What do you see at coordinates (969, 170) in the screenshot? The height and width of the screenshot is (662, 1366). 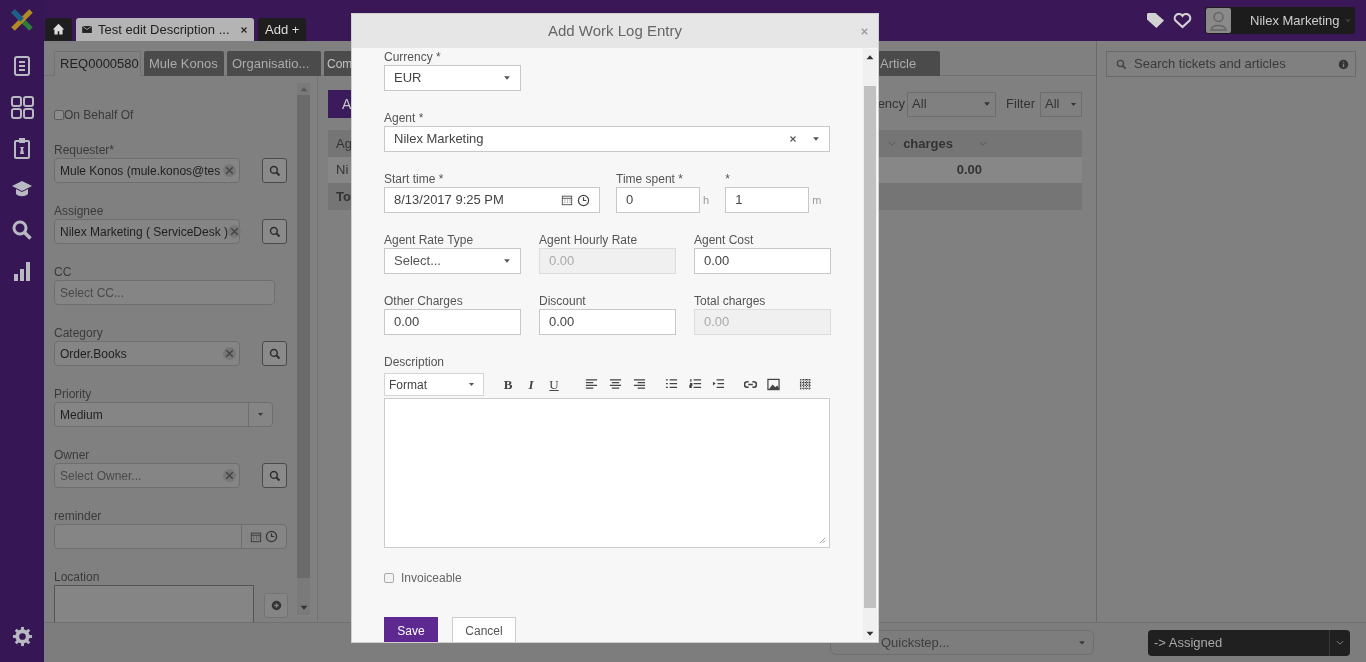 I see `table-cell-text: 0.00` at bounding box center [969, 170].